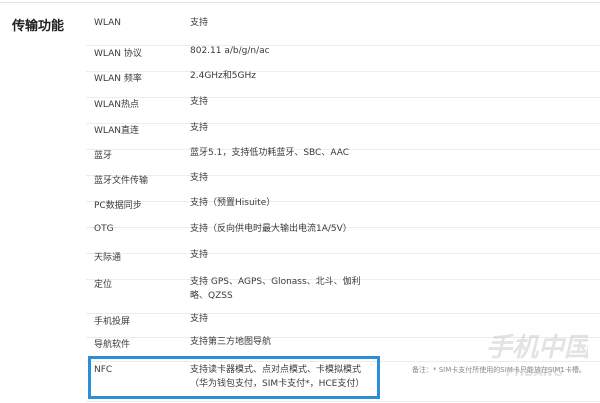 The image size is (600, 403). What do you see at coordinates (271, 229) in the screenshot?
I see `spec-value: 支持（反向供电时最大输出电流1A/5V）` at bounding box center [271, 229].